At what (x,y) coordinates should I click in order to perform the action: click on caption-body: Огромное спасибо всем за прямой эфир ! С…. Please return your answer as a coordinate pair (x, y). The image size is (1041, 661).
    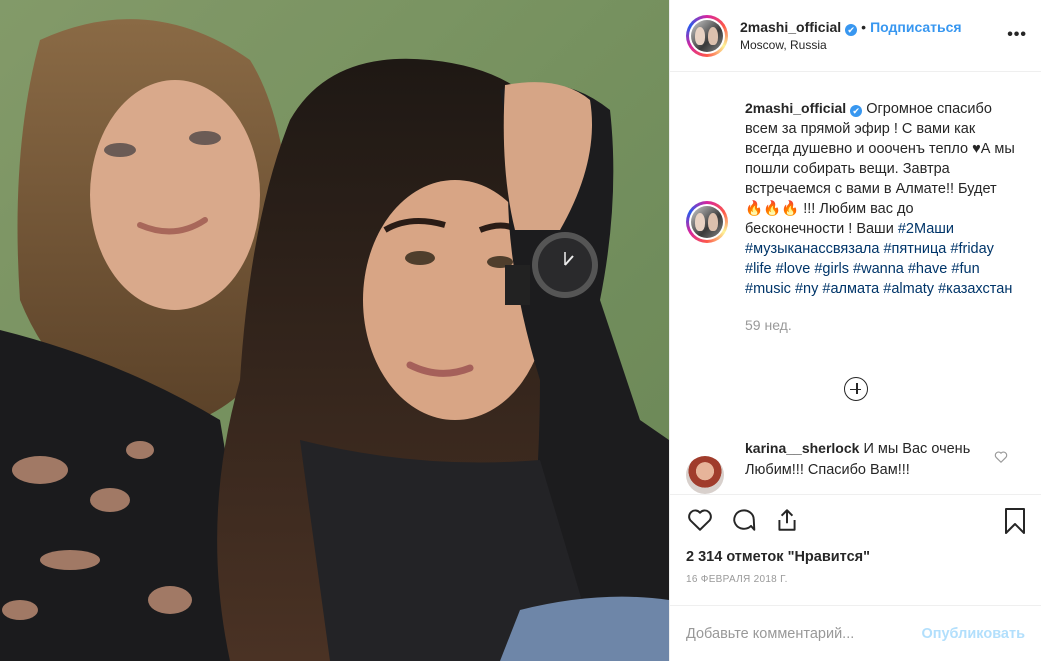
    Looking at the image, I should click on (880, 169).